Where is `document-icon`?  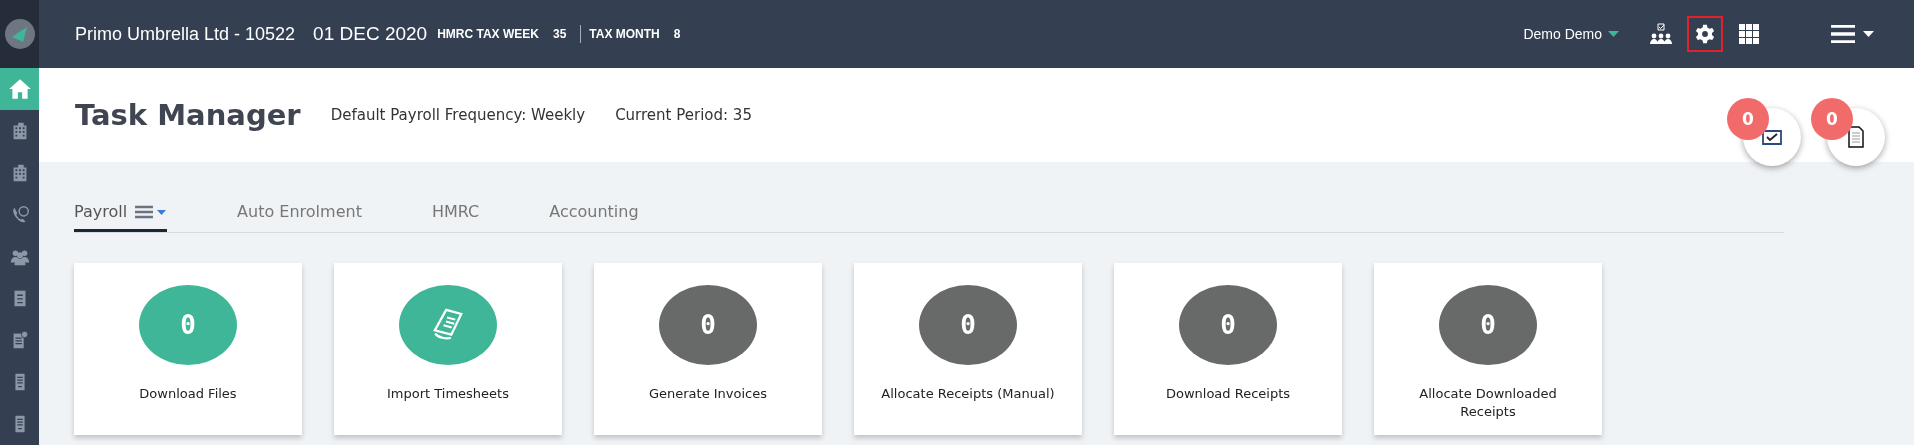
document-icon is located at coordinates (448, 325).